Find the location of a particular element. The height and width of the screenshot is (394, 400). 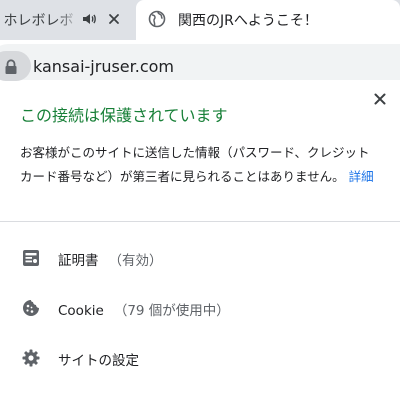

site-info-button is located at coordinates (15, 66).